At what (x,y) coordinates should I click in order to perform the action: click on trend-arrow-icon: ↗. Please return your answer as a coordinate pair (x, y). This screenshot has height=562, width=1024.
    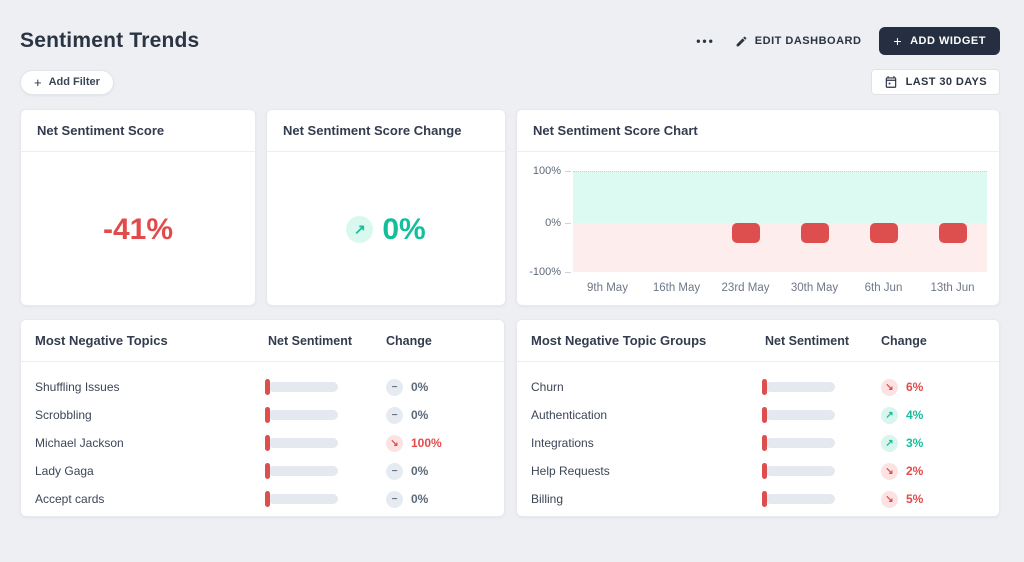
    Looking at the image, I should click on (889, 415).